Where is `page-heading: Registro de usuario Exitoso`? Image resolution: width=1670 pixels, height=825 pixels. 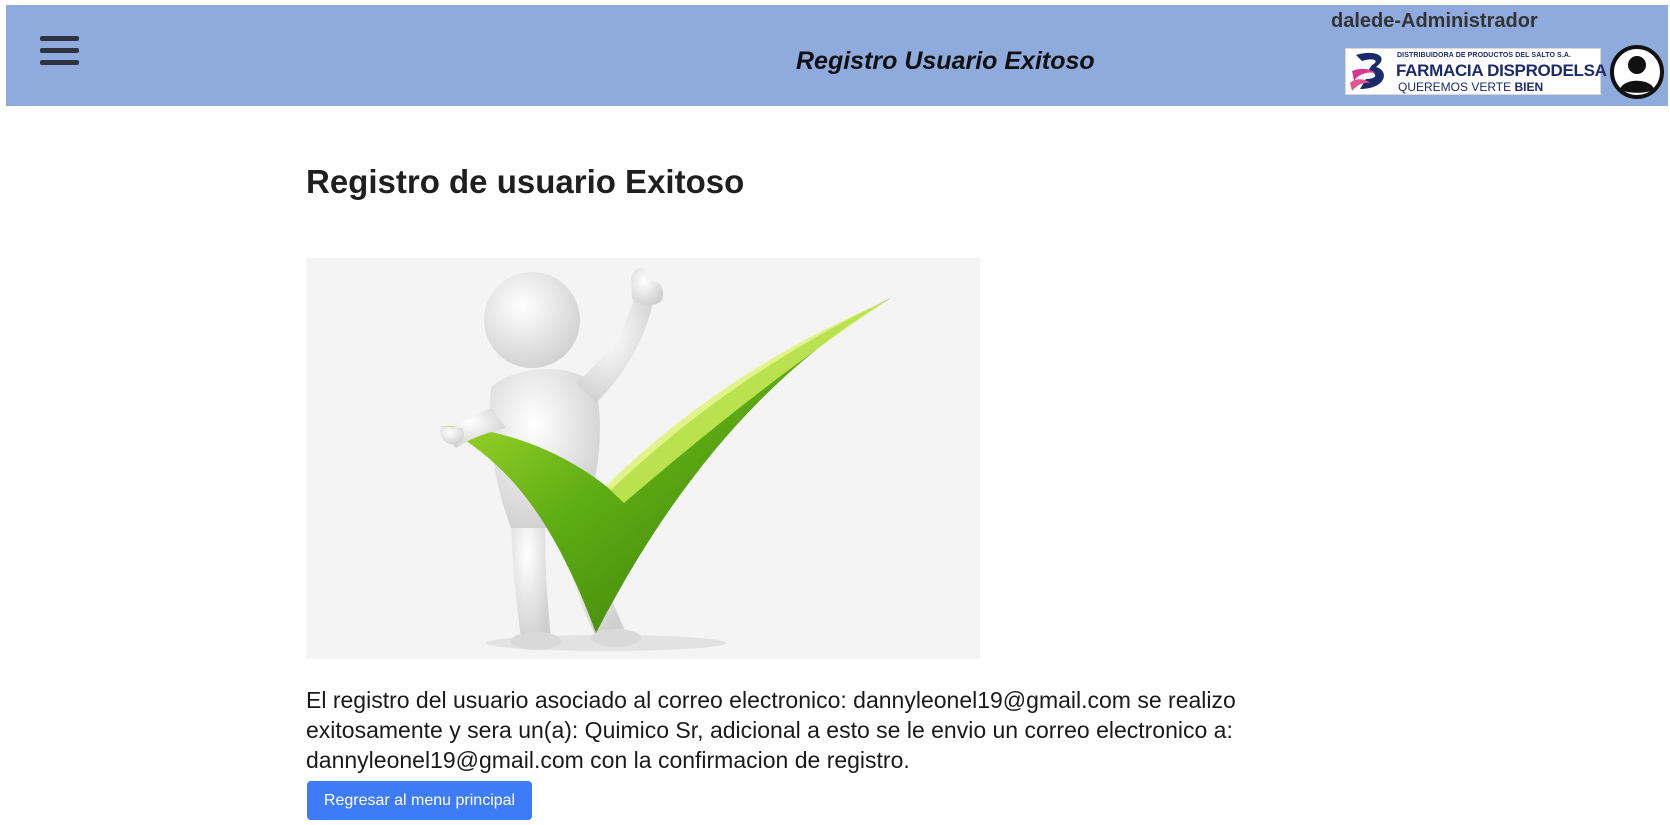
page-heading: Registro de usuario Exitoso is located at coordinates (525, 181).